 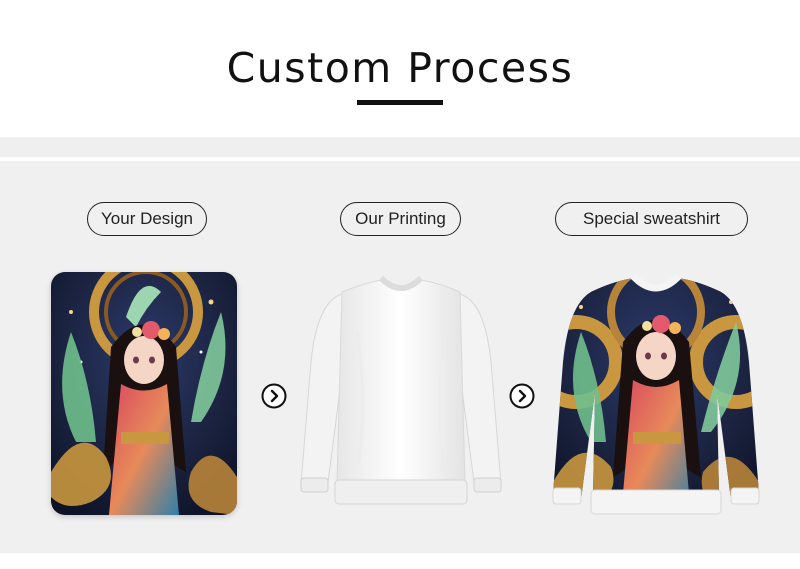 I want to click on design-artwork-image, so click(x=144, y=393).